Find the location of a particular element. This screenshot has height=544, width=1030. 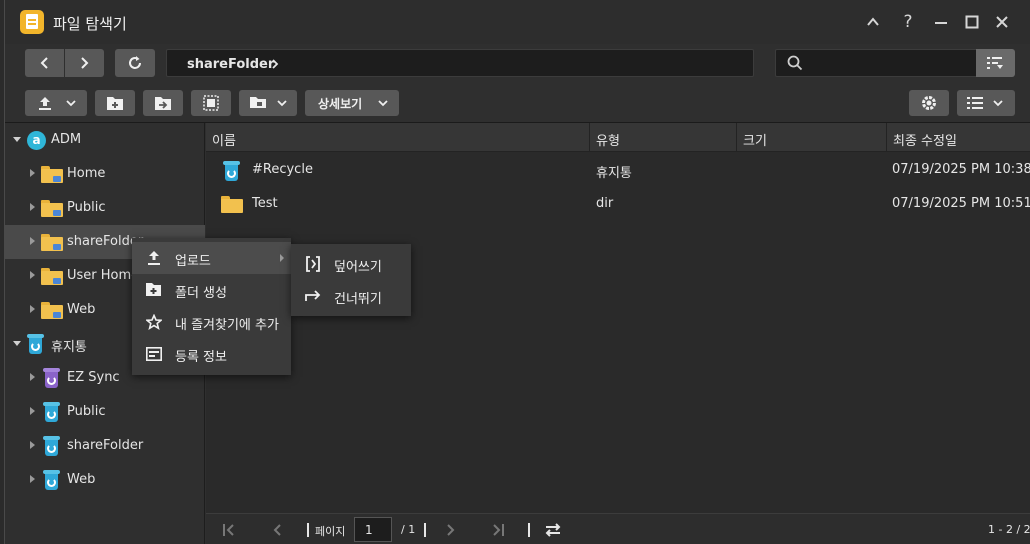

tree-node-label: Web is located at coordinates (81, 479).